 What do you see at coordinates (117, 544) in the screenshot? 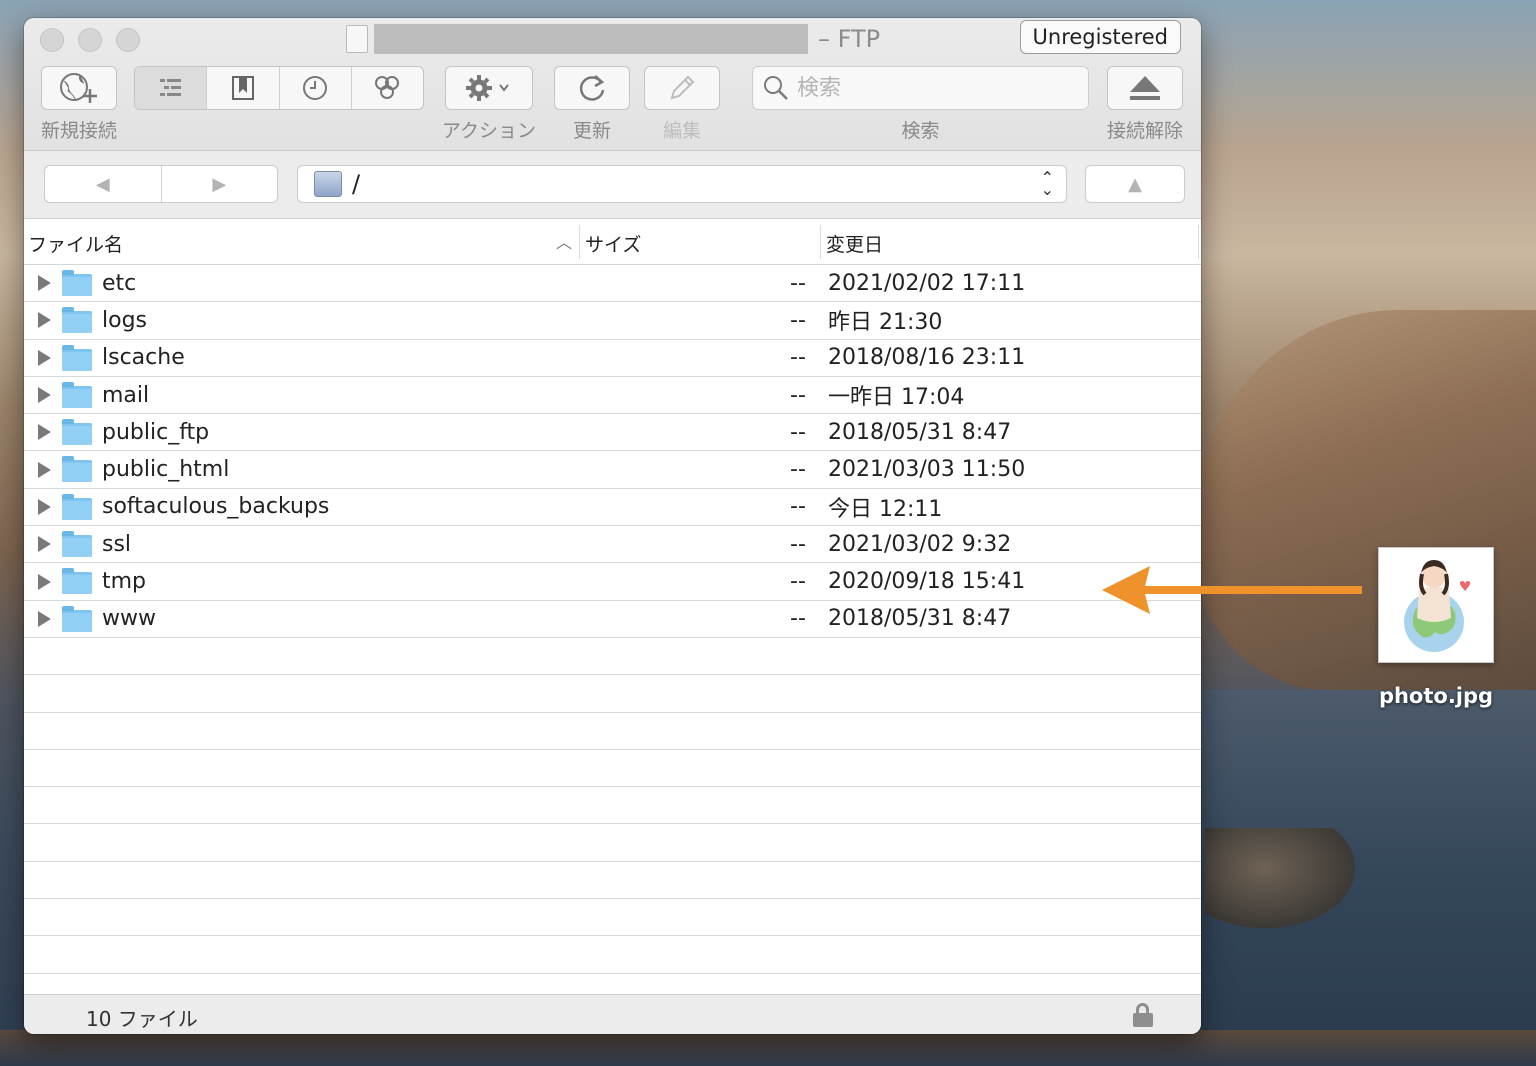
I see `file-name: ssl` at bounding box center [117, 544].